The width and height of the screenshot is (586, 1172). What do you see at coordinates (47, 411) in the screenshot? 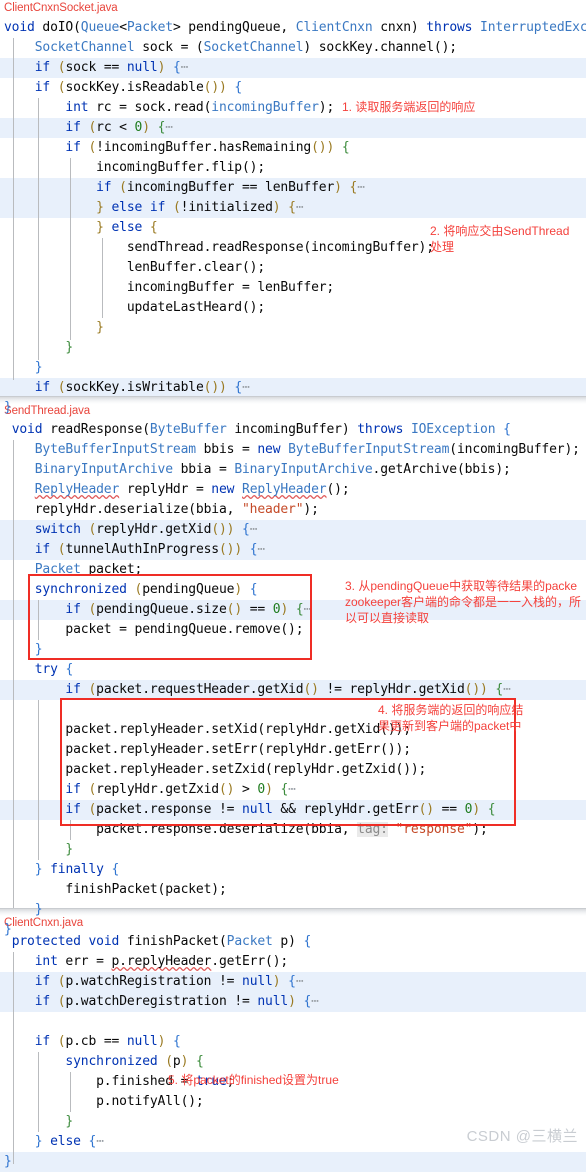
I see `file-label-sendthread: SendThread.java` at bounding box center [47, 411].